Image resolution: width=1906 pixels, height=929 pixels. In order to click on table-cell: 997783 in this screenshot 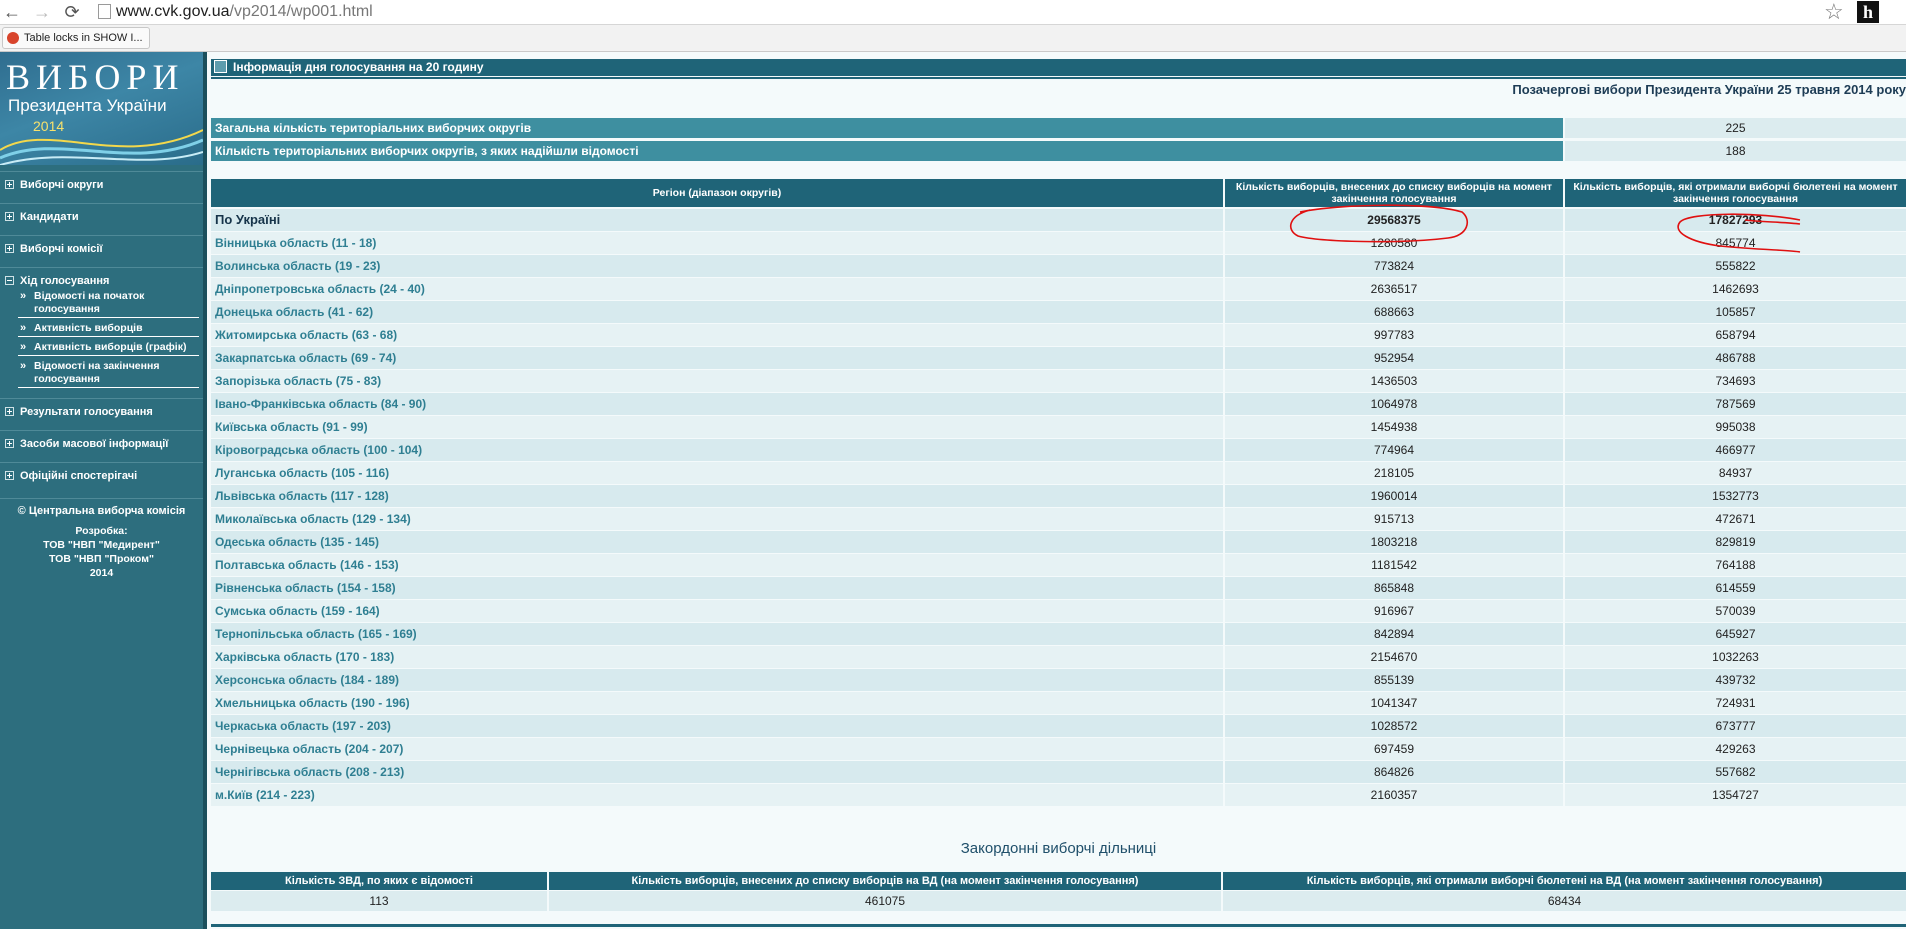, I will do `click(1394, 335)`.